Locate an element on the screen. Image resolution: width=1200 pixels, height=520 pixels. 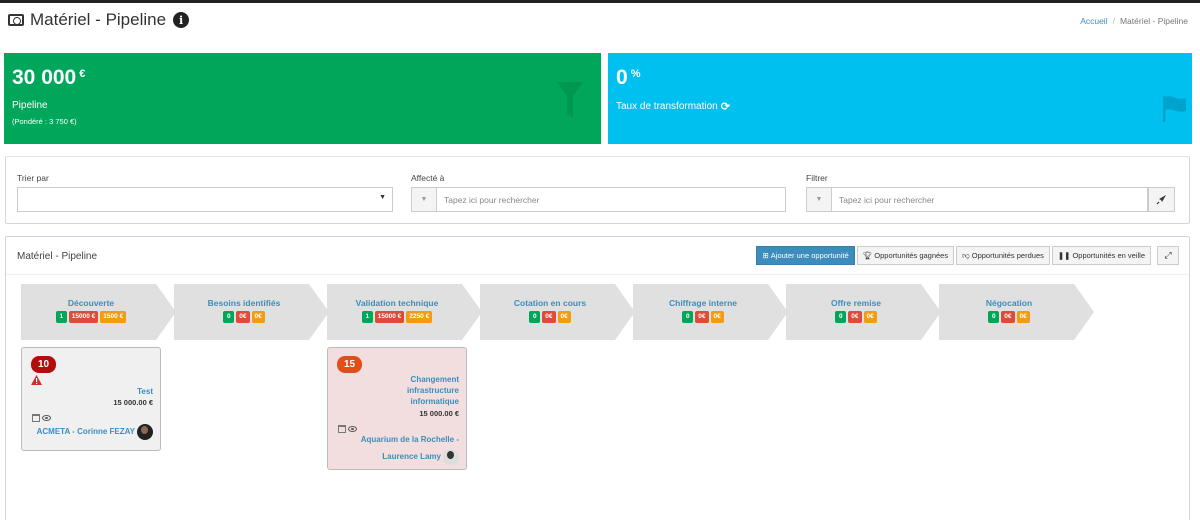
filter-search: ▼ Tapez ici pour rechercher is located at coordinates (977, 199).